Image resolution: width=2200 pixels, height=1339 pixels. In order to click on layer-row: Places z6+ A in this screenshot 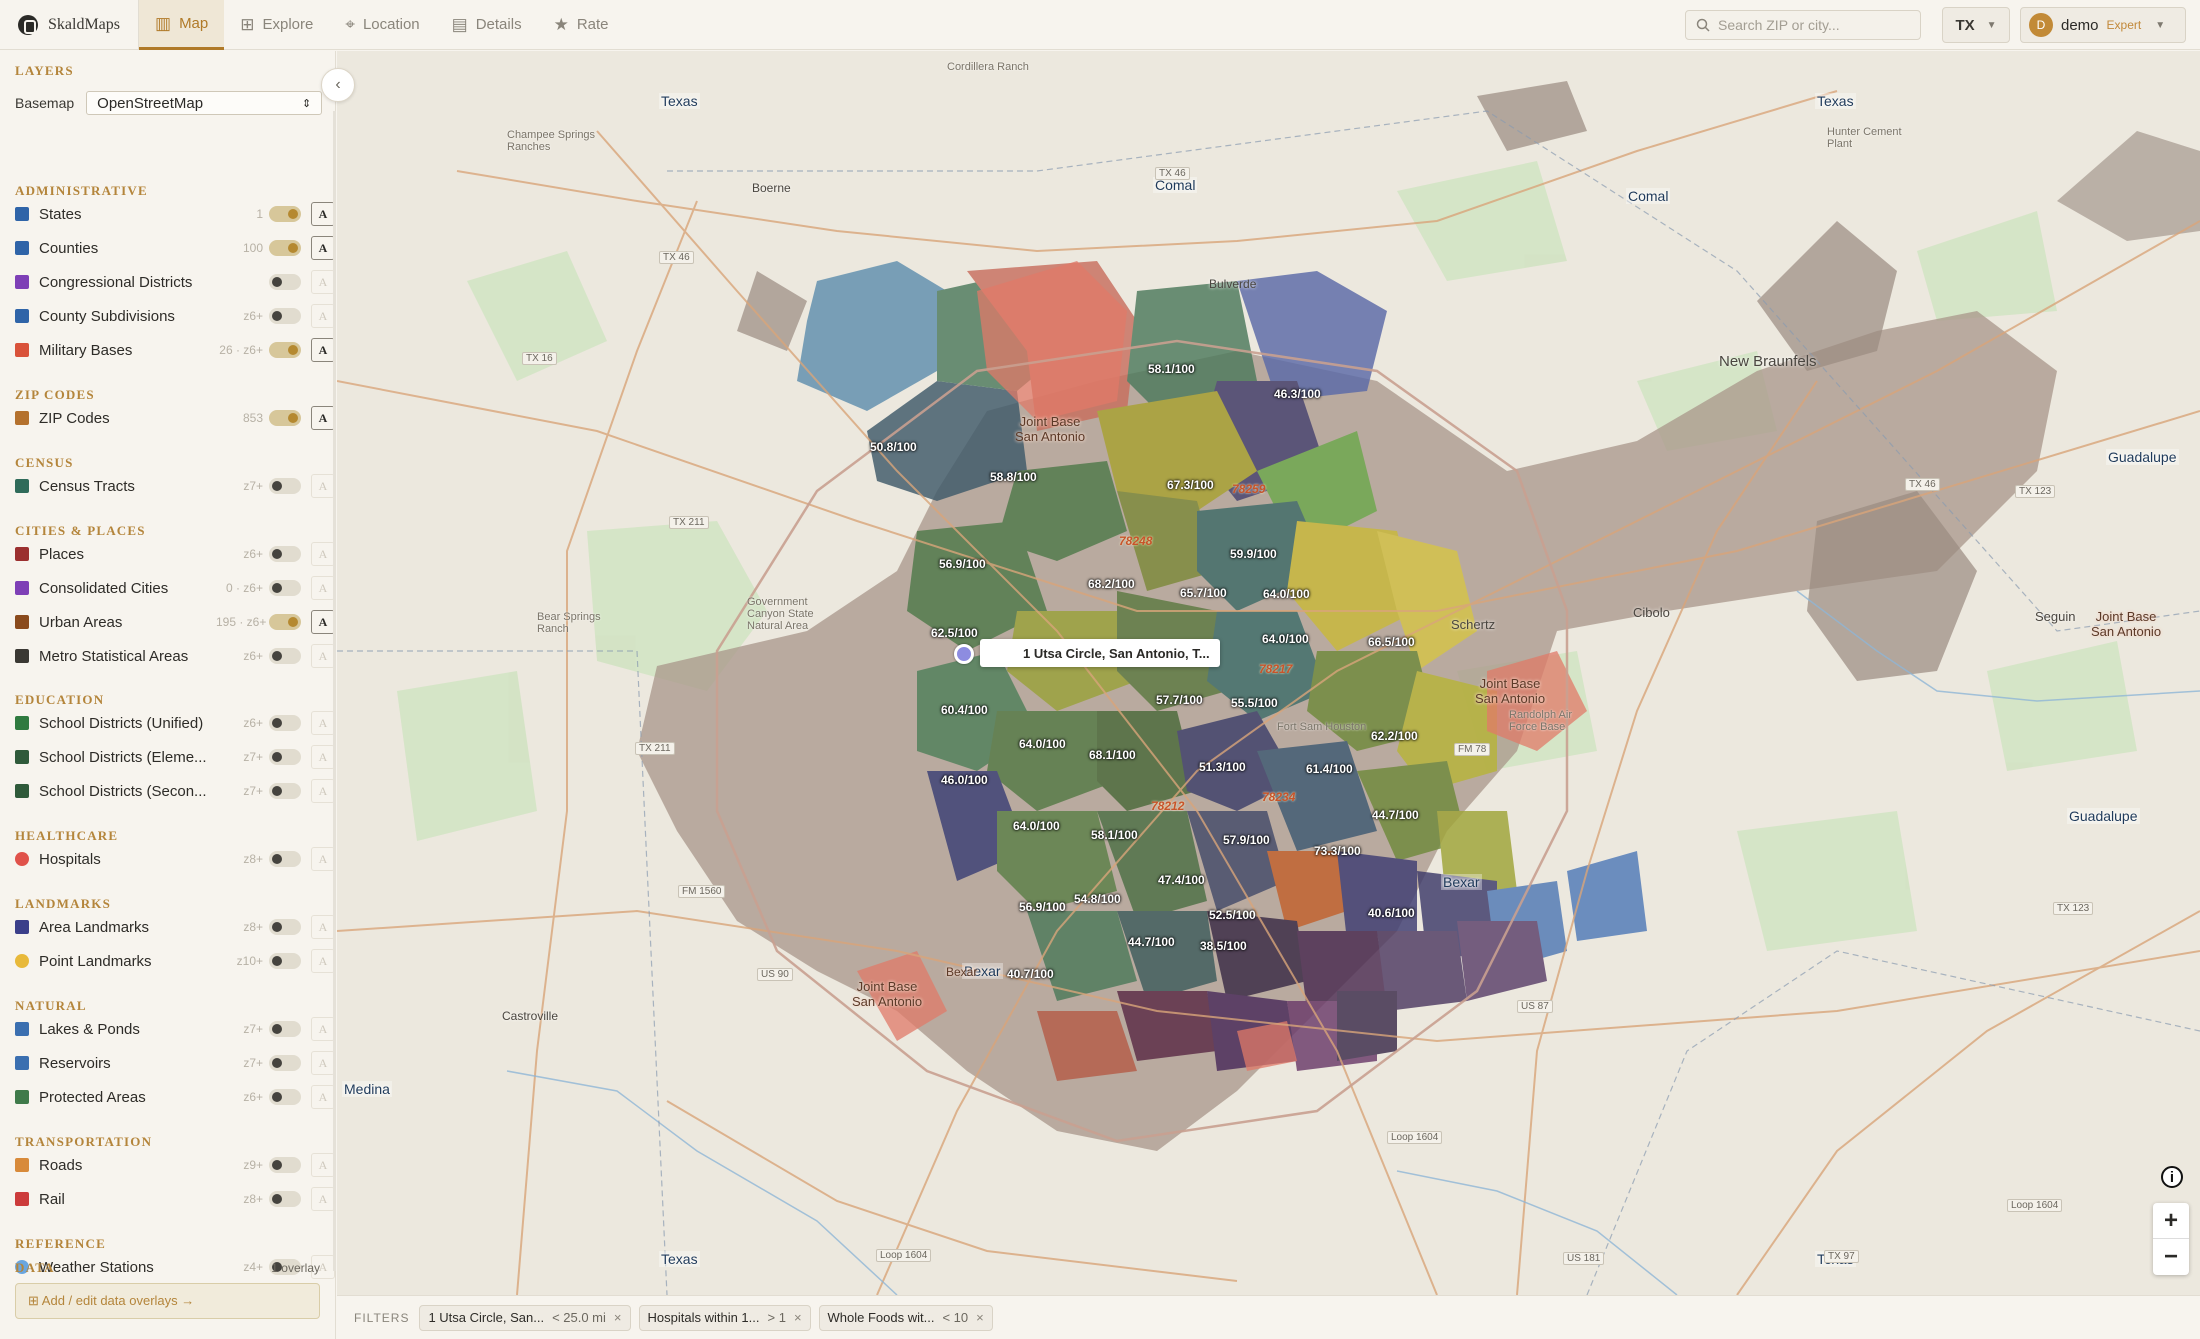, I will do `click(175, 554)`.